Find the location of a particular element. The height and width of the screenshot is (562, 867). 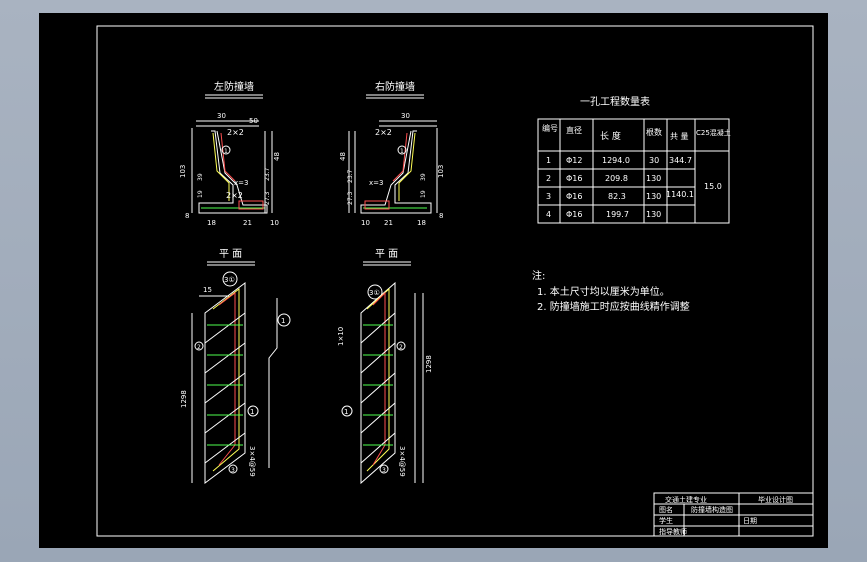

th-number: 编号 is located at coordinates (550, 128).